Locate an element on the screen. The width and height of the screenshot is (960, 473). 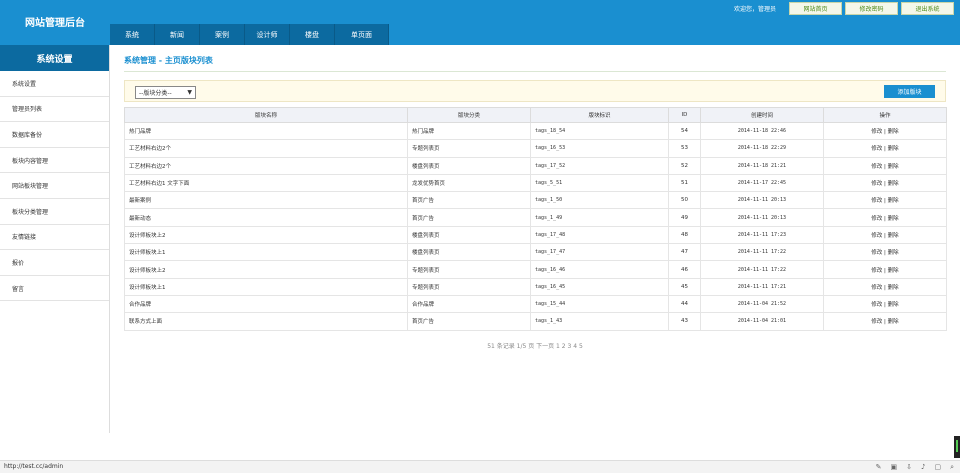
cell-tag: tags_1_50 is located at coordinates (599, 200).